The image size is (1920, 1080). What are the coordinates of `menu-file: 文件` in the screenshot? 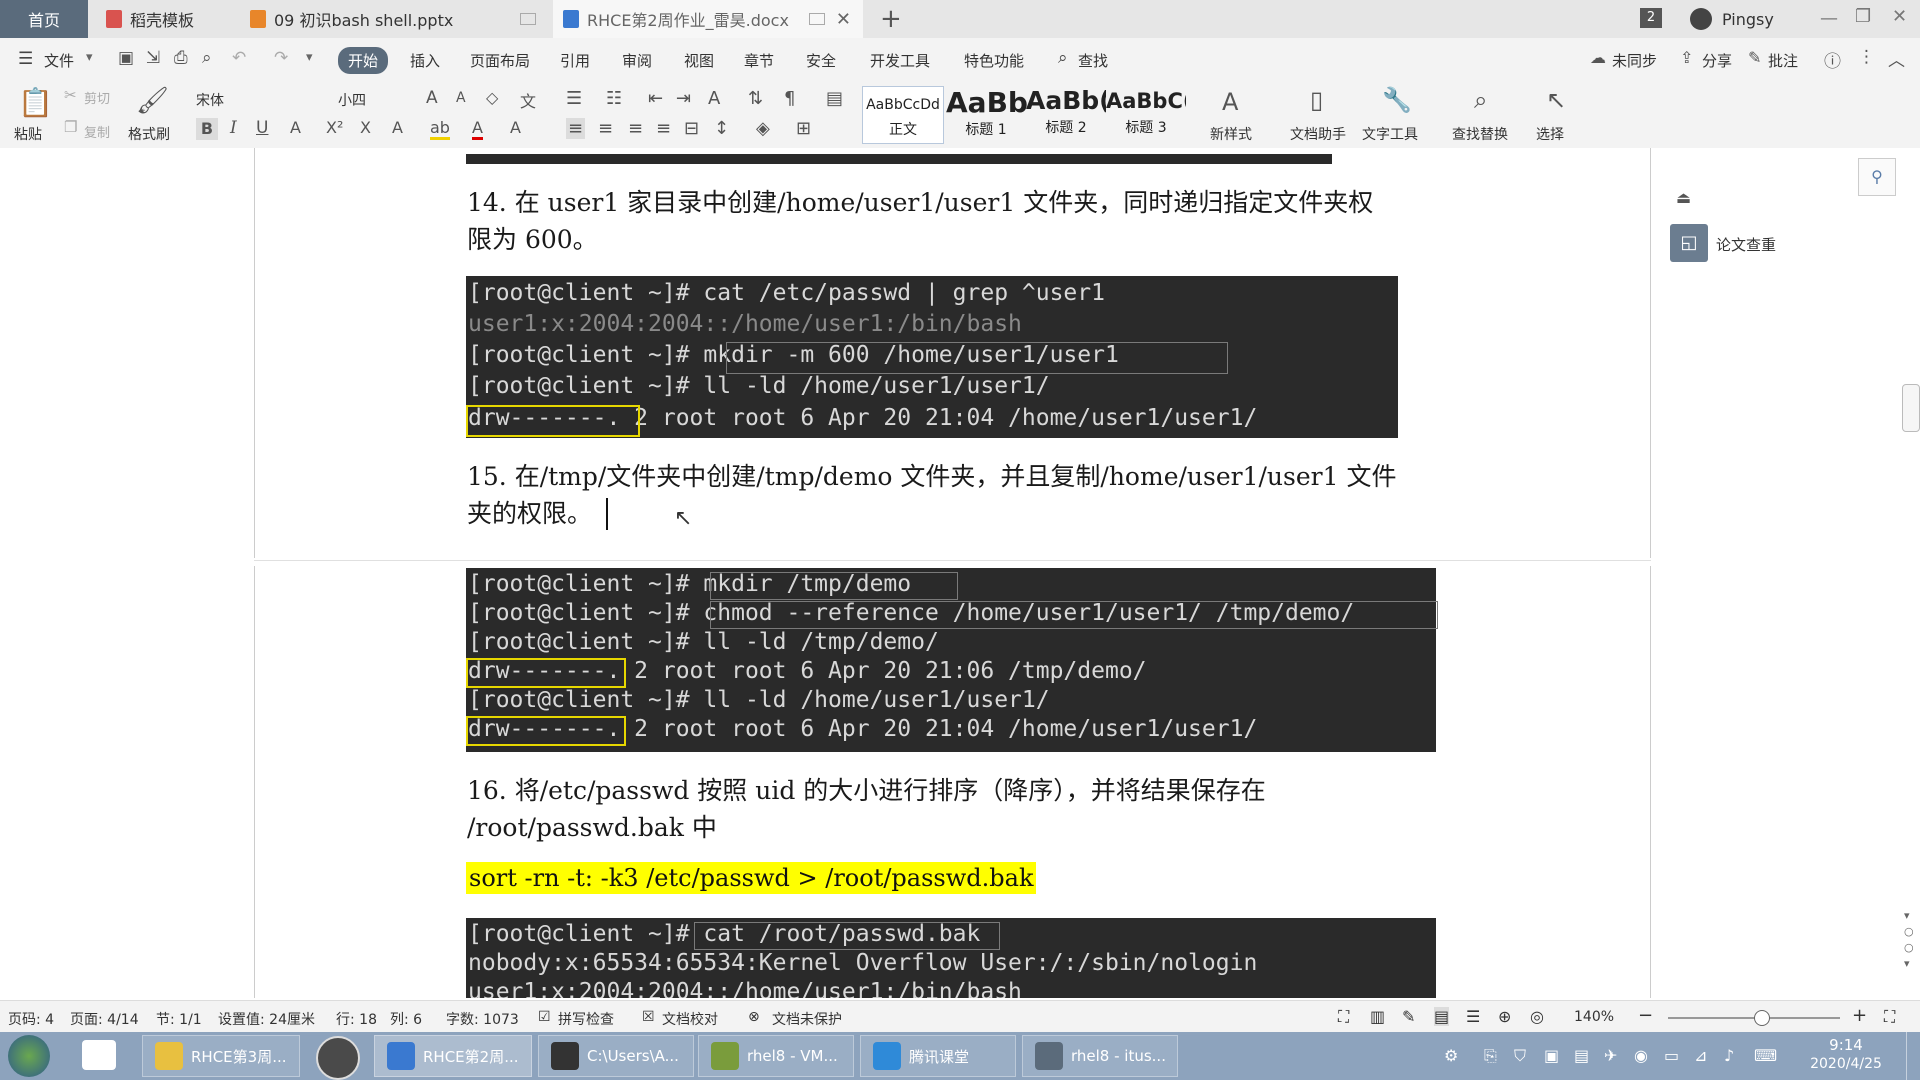 It's located at (59, 60).